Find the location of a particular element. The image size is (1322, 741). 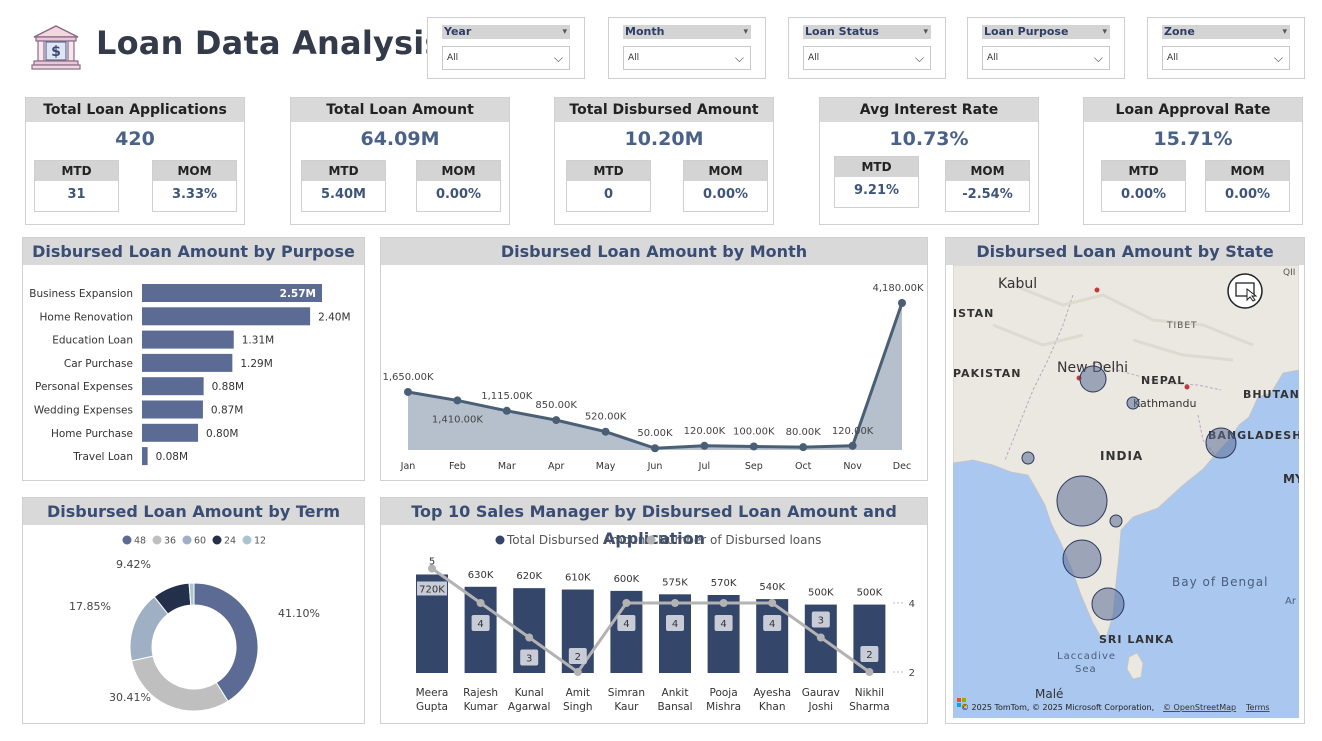

slicer-month: Month ▾ All ⌵ is located at coordinates (687, 48).